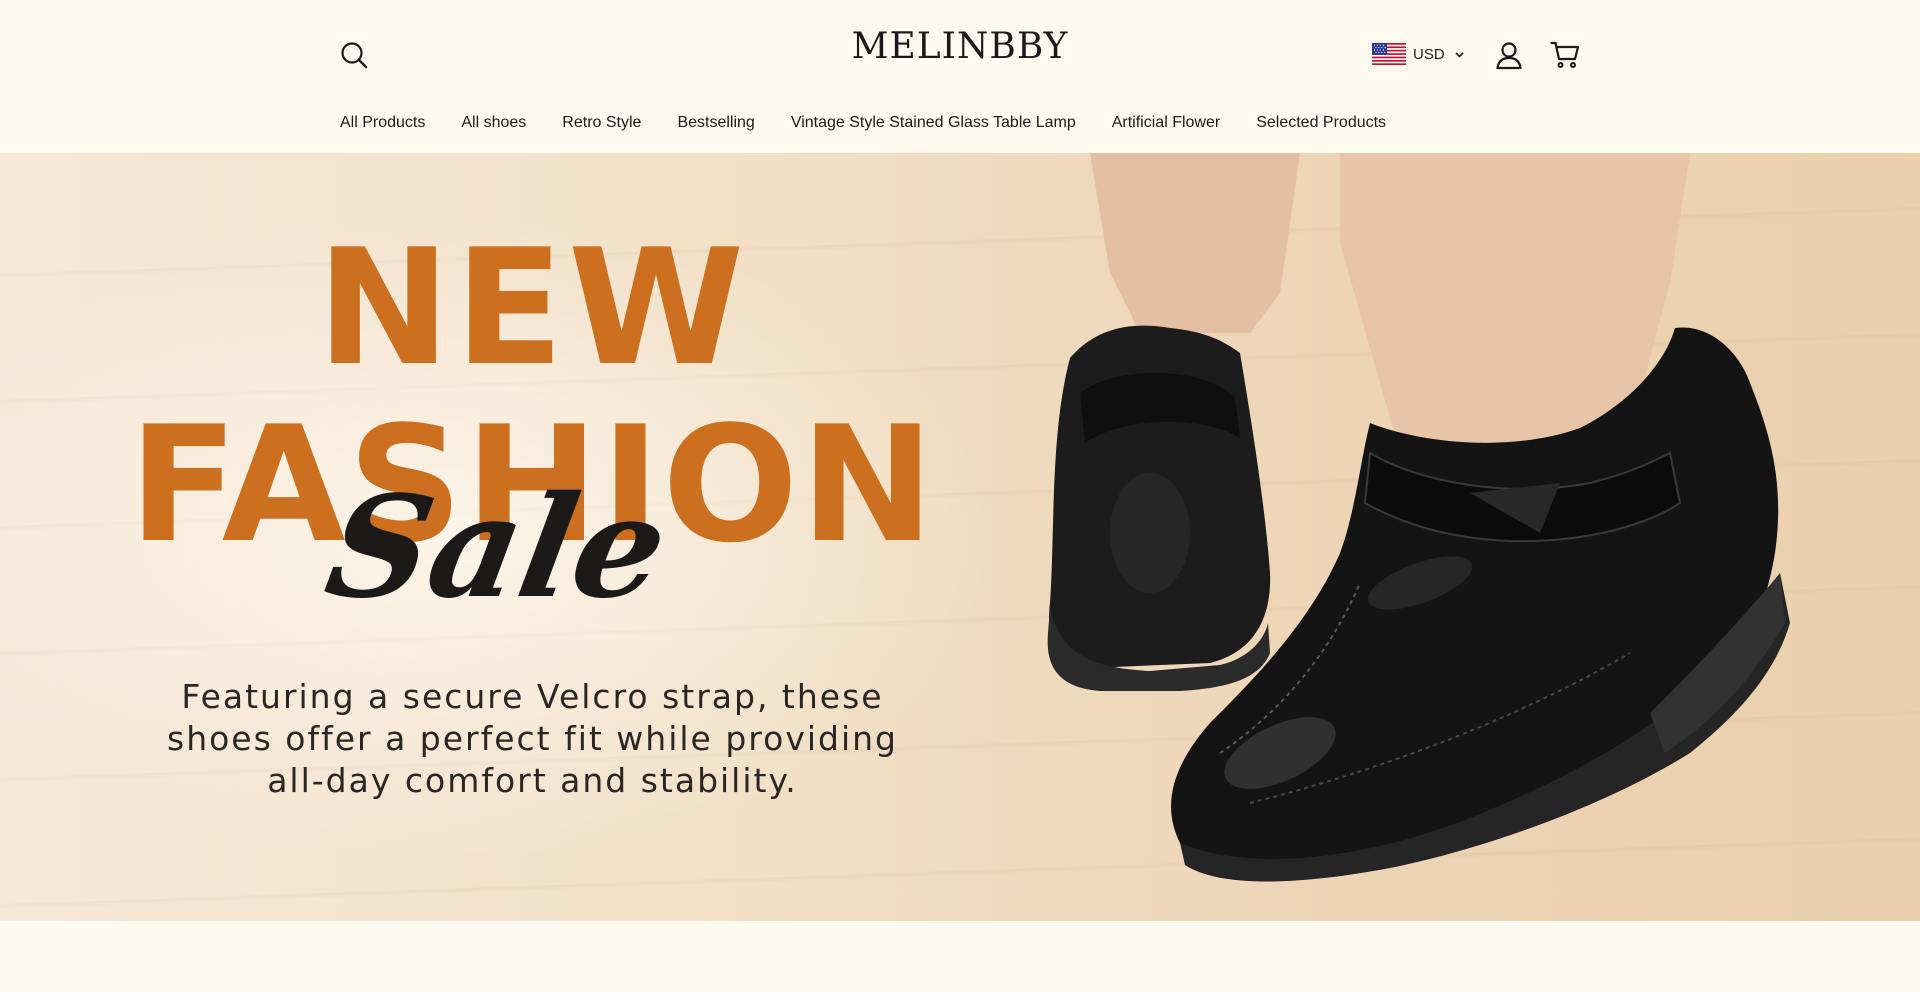 The width and height of the screenshot is (1920, 993). What do you see at coordinates (1459, 54) in the screenshot?
I see `chevron-down-icon` at bounding box center [1459, 54].